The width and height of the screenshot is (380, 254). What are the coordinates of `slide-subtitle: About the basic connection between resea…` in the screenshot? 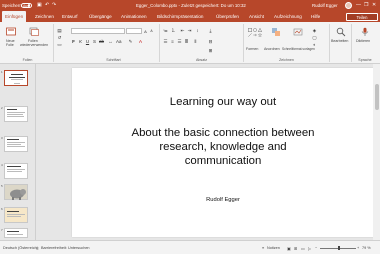 It's located at (223, 147).